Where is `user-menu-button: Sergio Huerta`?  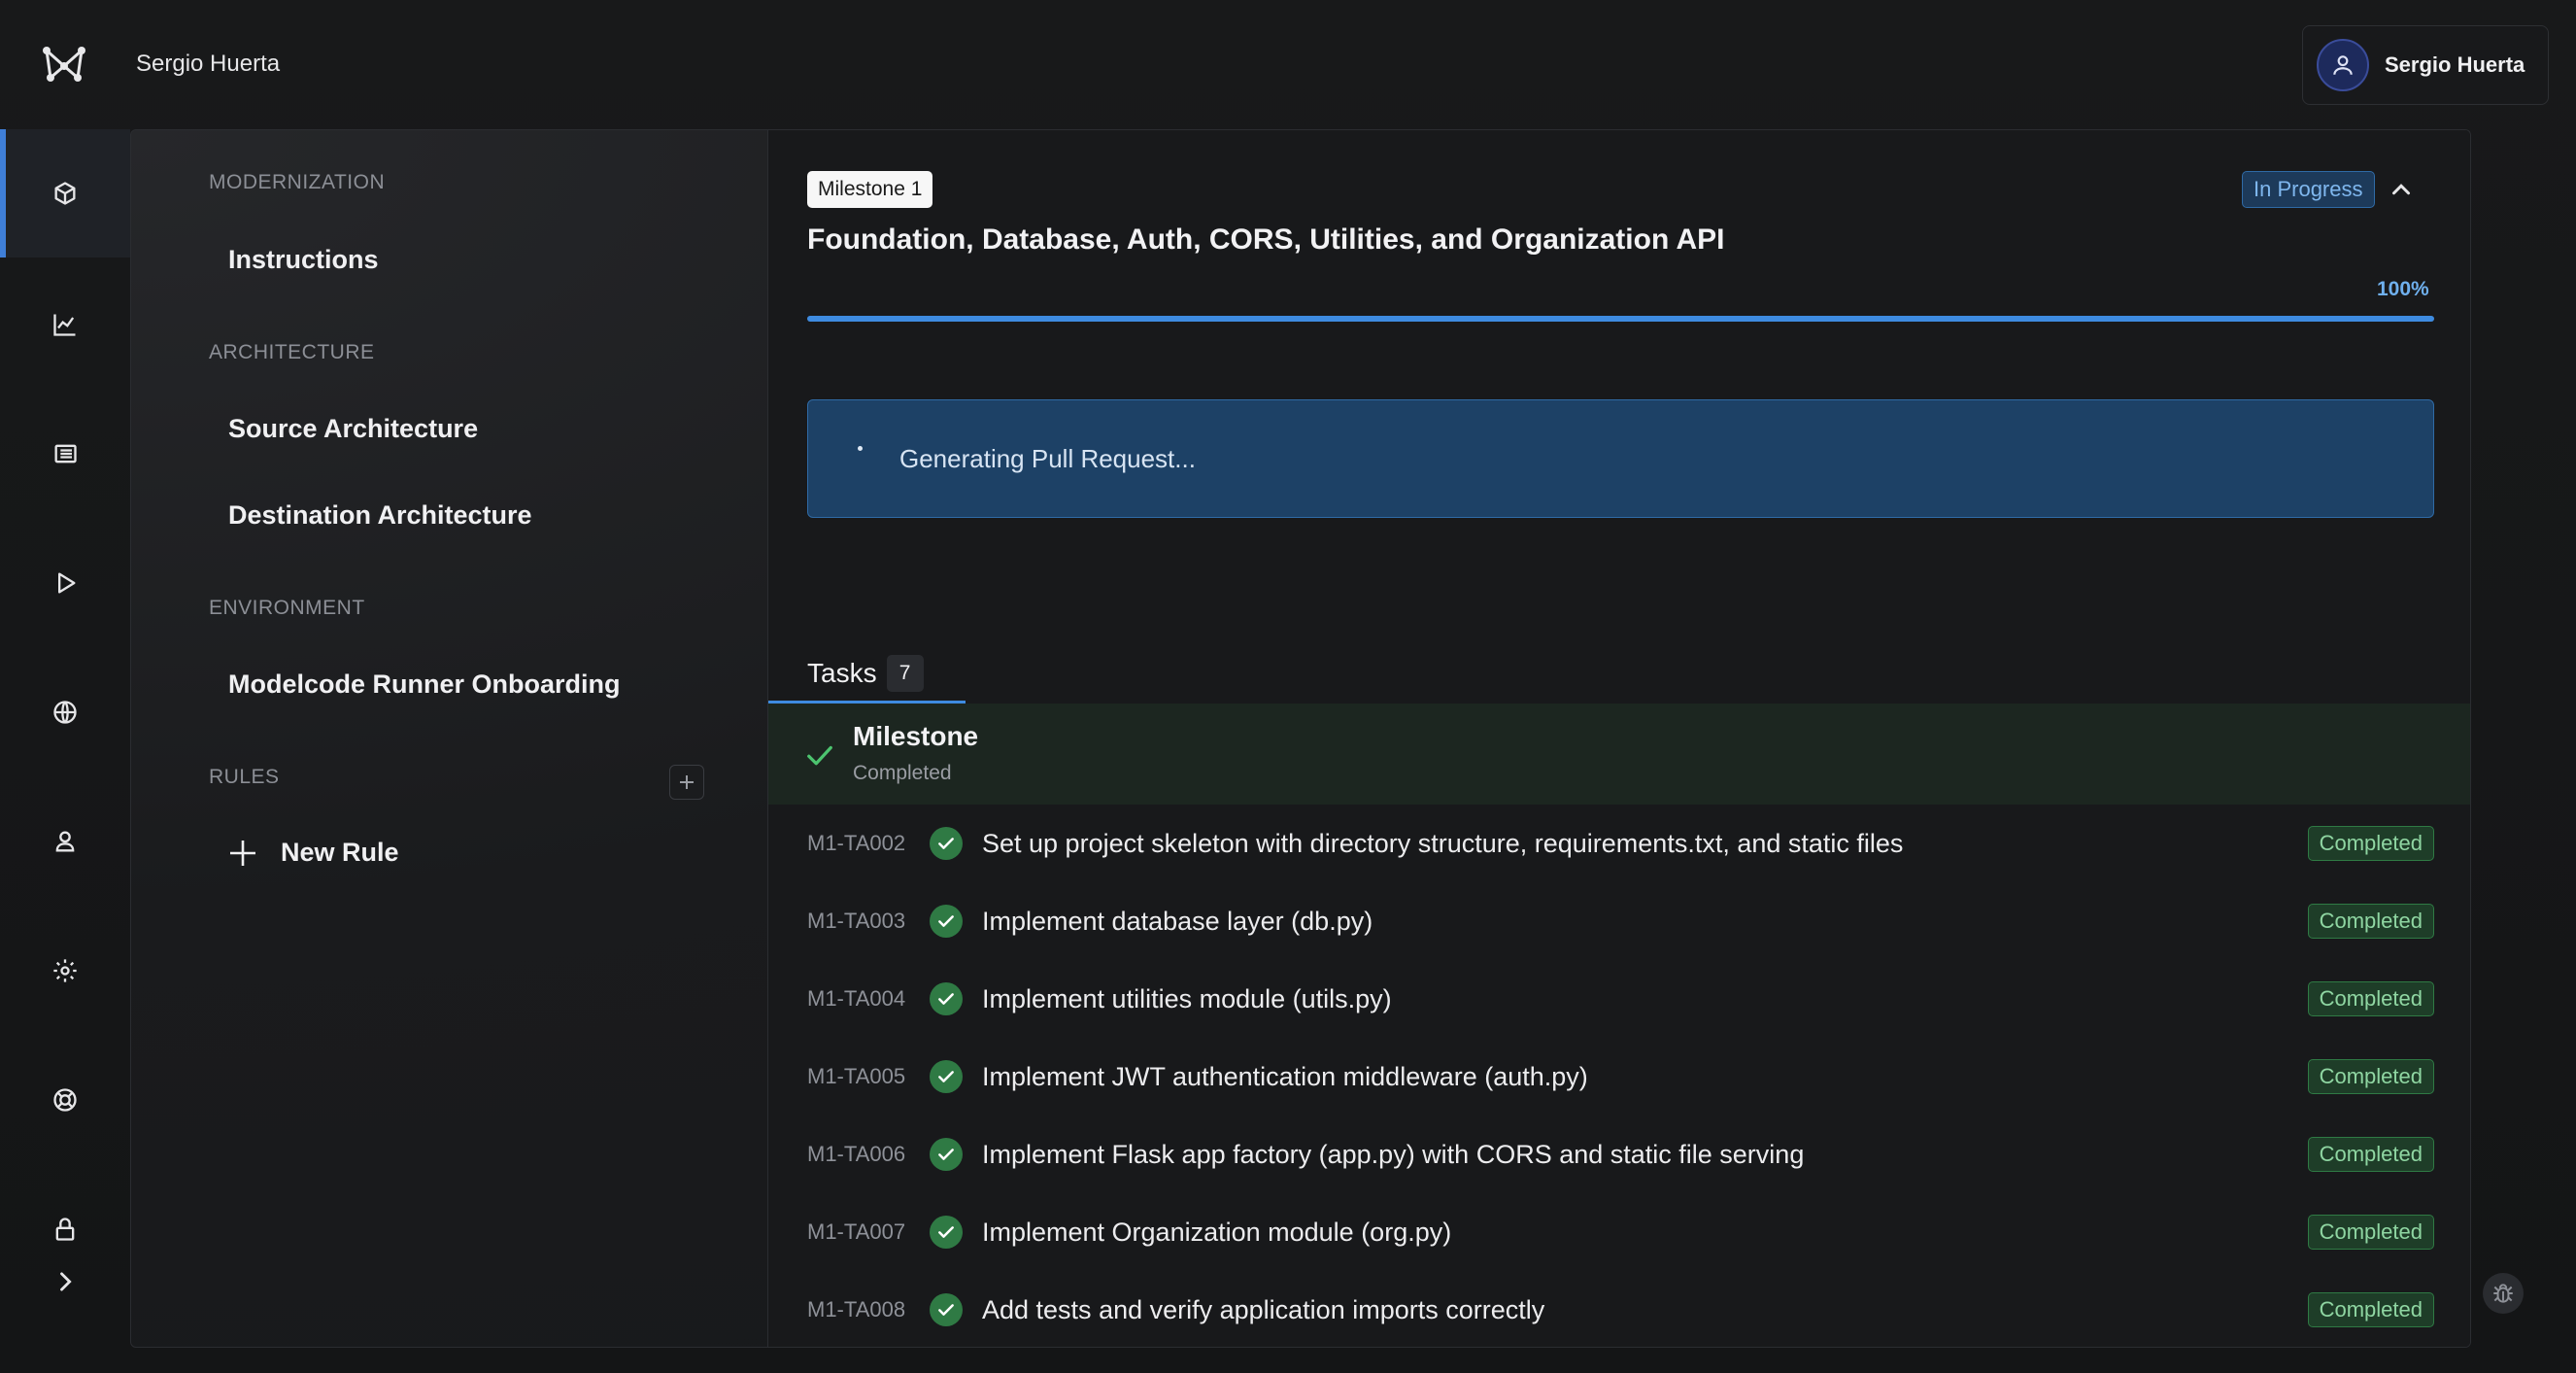 user-menu-button: Sergio Huerta is located at coordinates (2425, 65).